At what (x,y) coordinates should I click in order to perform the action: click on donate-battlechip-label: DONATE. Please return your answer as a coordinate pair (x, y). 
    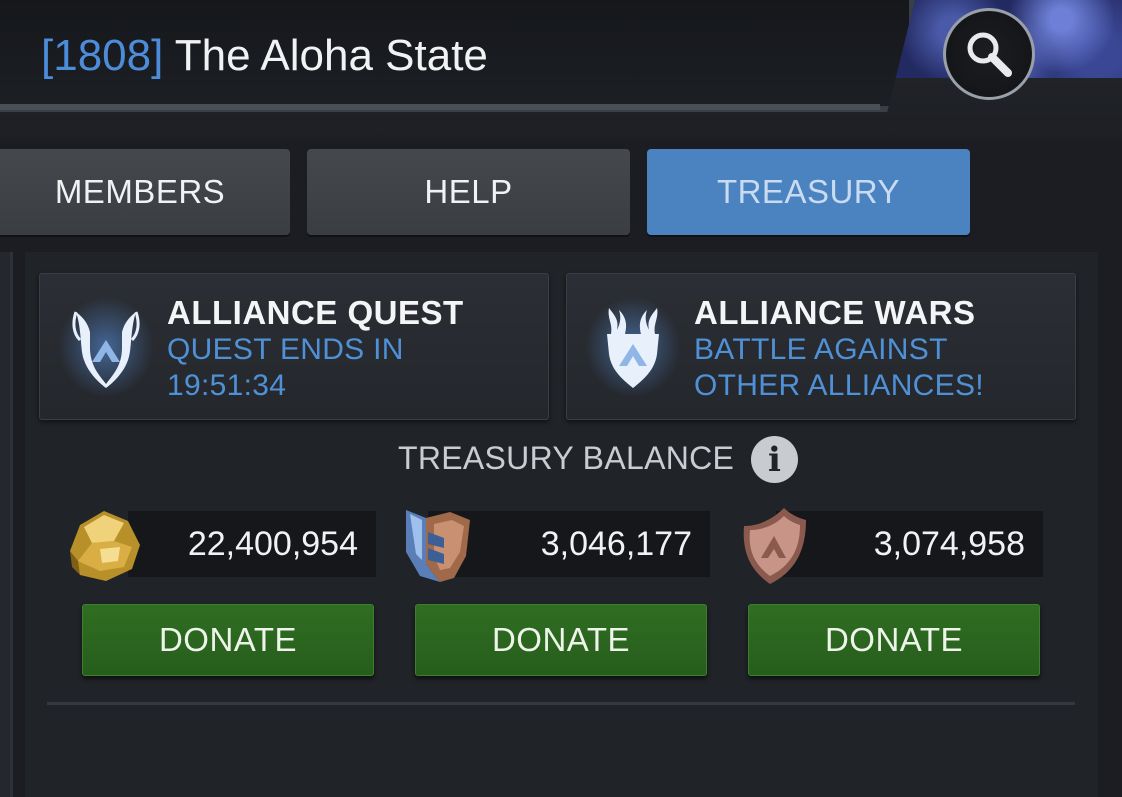
    Looking at the image, I should click on (561, 639).